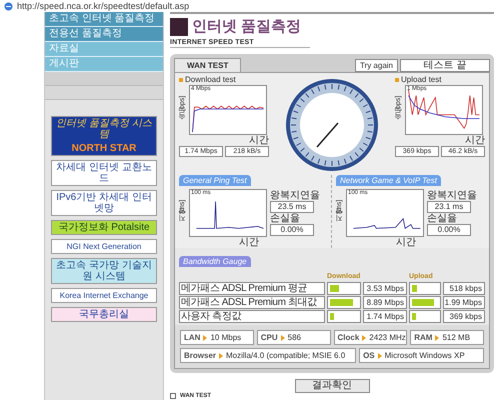  Describe the element at coordinates (385, 316) in the screenshot. I see `speed-value: 1.74 Mbps` at that location.